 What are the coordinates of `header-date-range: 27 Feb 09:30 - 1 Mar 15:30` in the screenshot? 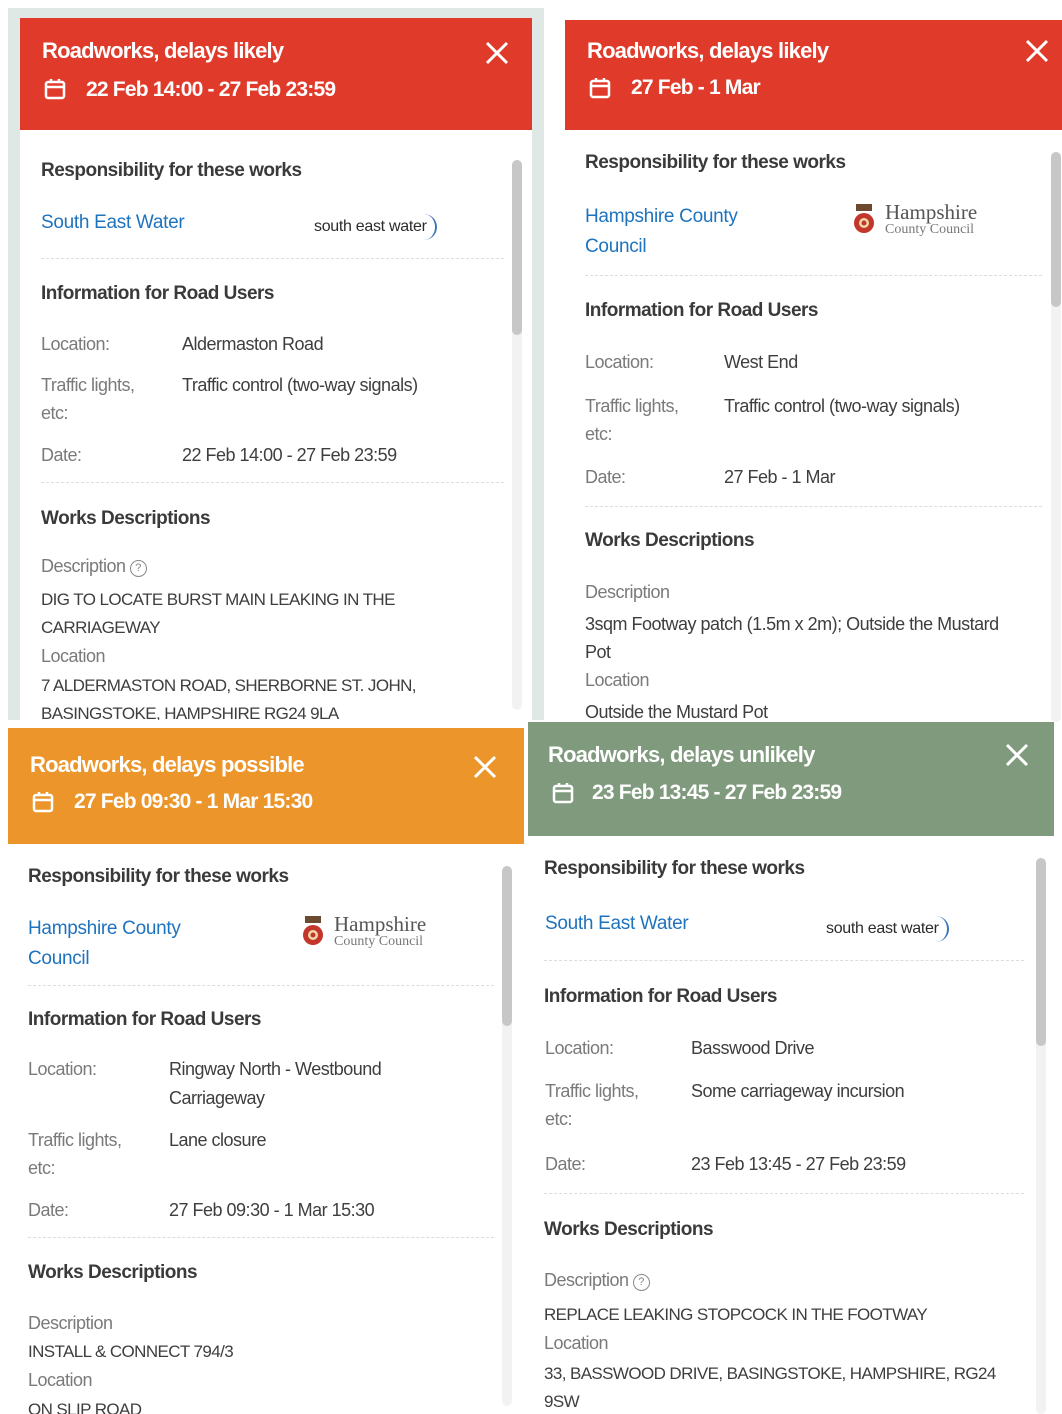 It's located at (193, 801).